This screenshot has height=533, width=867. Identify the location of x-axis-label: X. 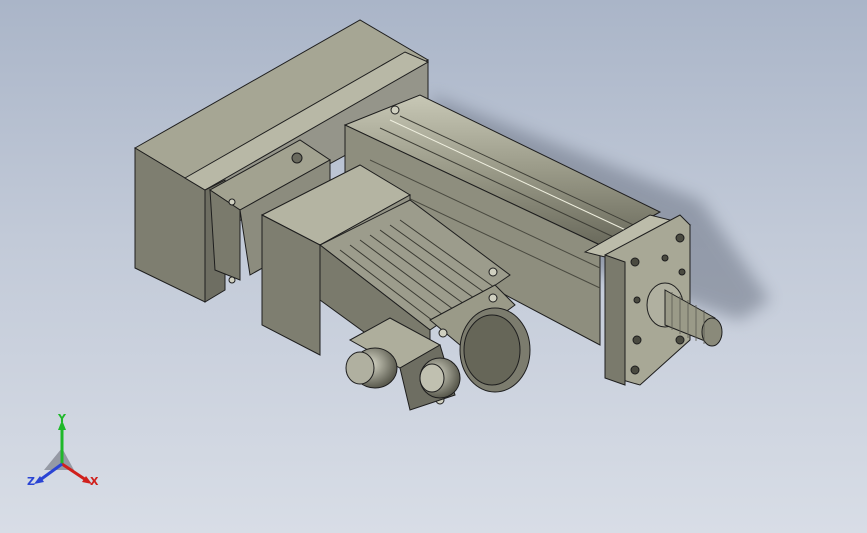
(94, 481).